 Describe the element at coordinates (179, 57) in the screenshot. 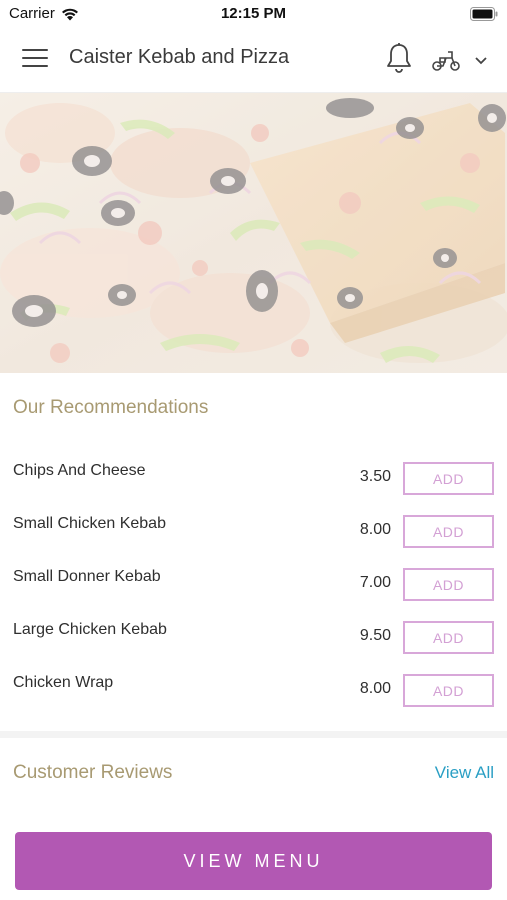

I see `page-title: Caister Kebab and Pizza` at that location.